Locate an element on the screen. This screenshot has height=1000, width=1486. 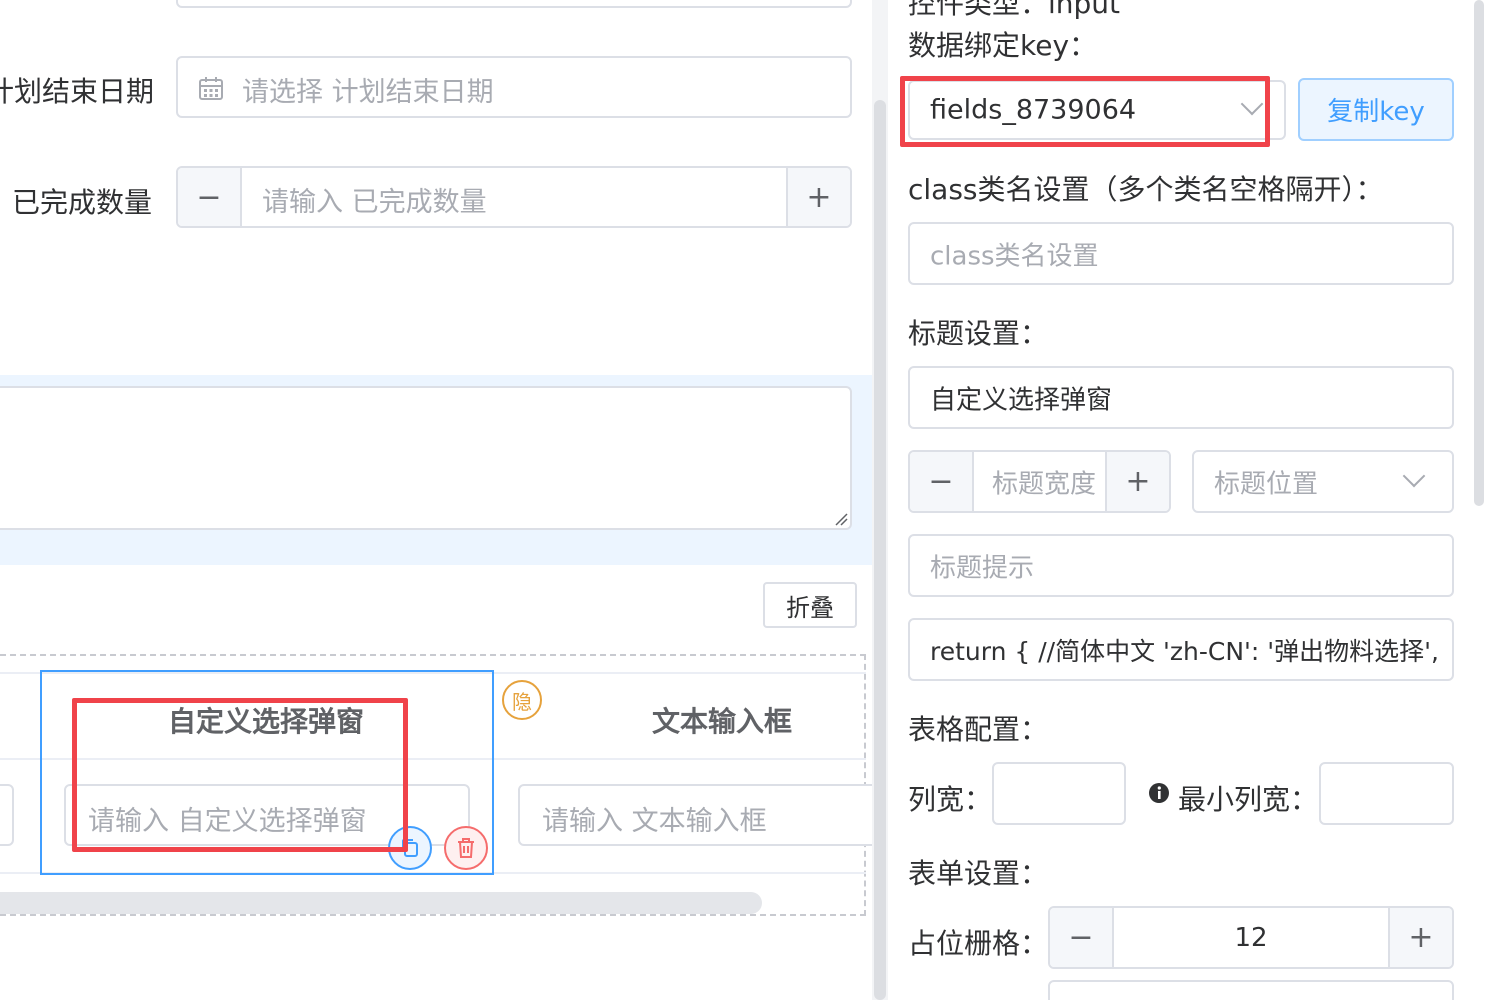
i18n-title-input: return { //简体中文 'zh-CN': '弹出物料选择', is located at coordinates (1181, 649).